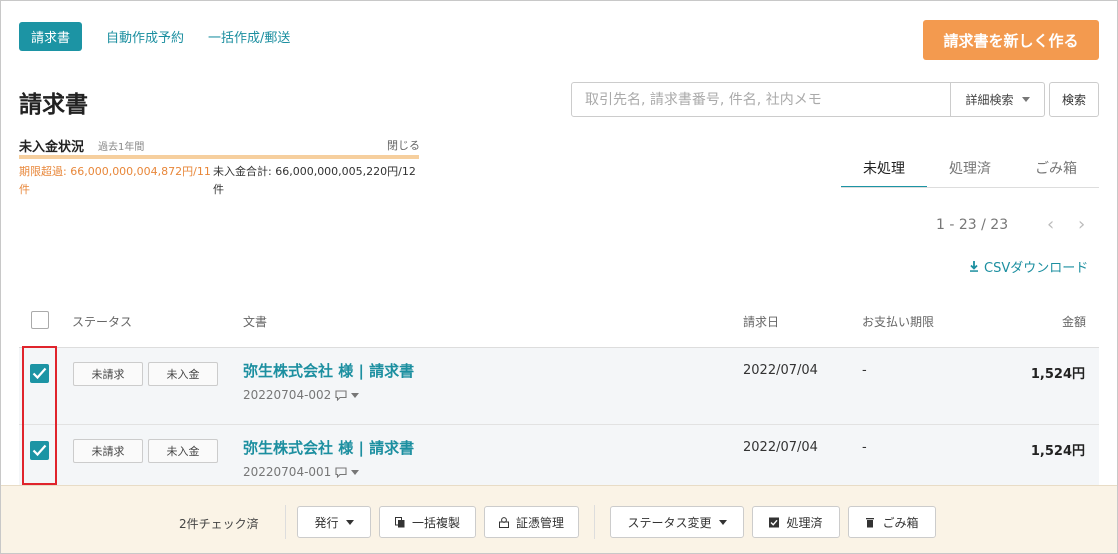 This screenshot has width=1118, height=554. I want to click on trash-label: ごみ箱, so click(900, 522).